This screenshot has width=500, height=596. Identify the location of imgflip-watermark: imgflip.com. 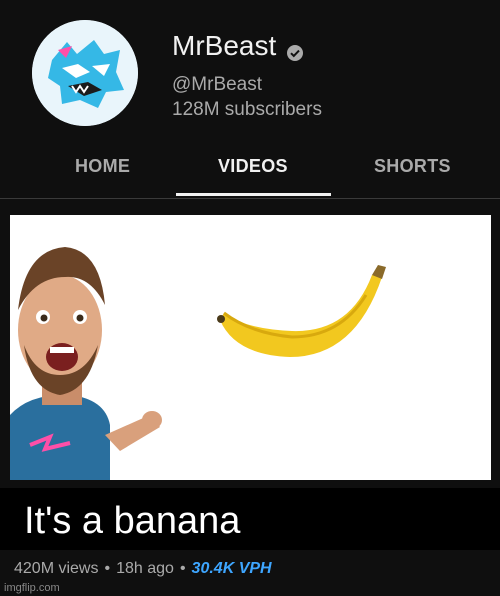
(32, 588).